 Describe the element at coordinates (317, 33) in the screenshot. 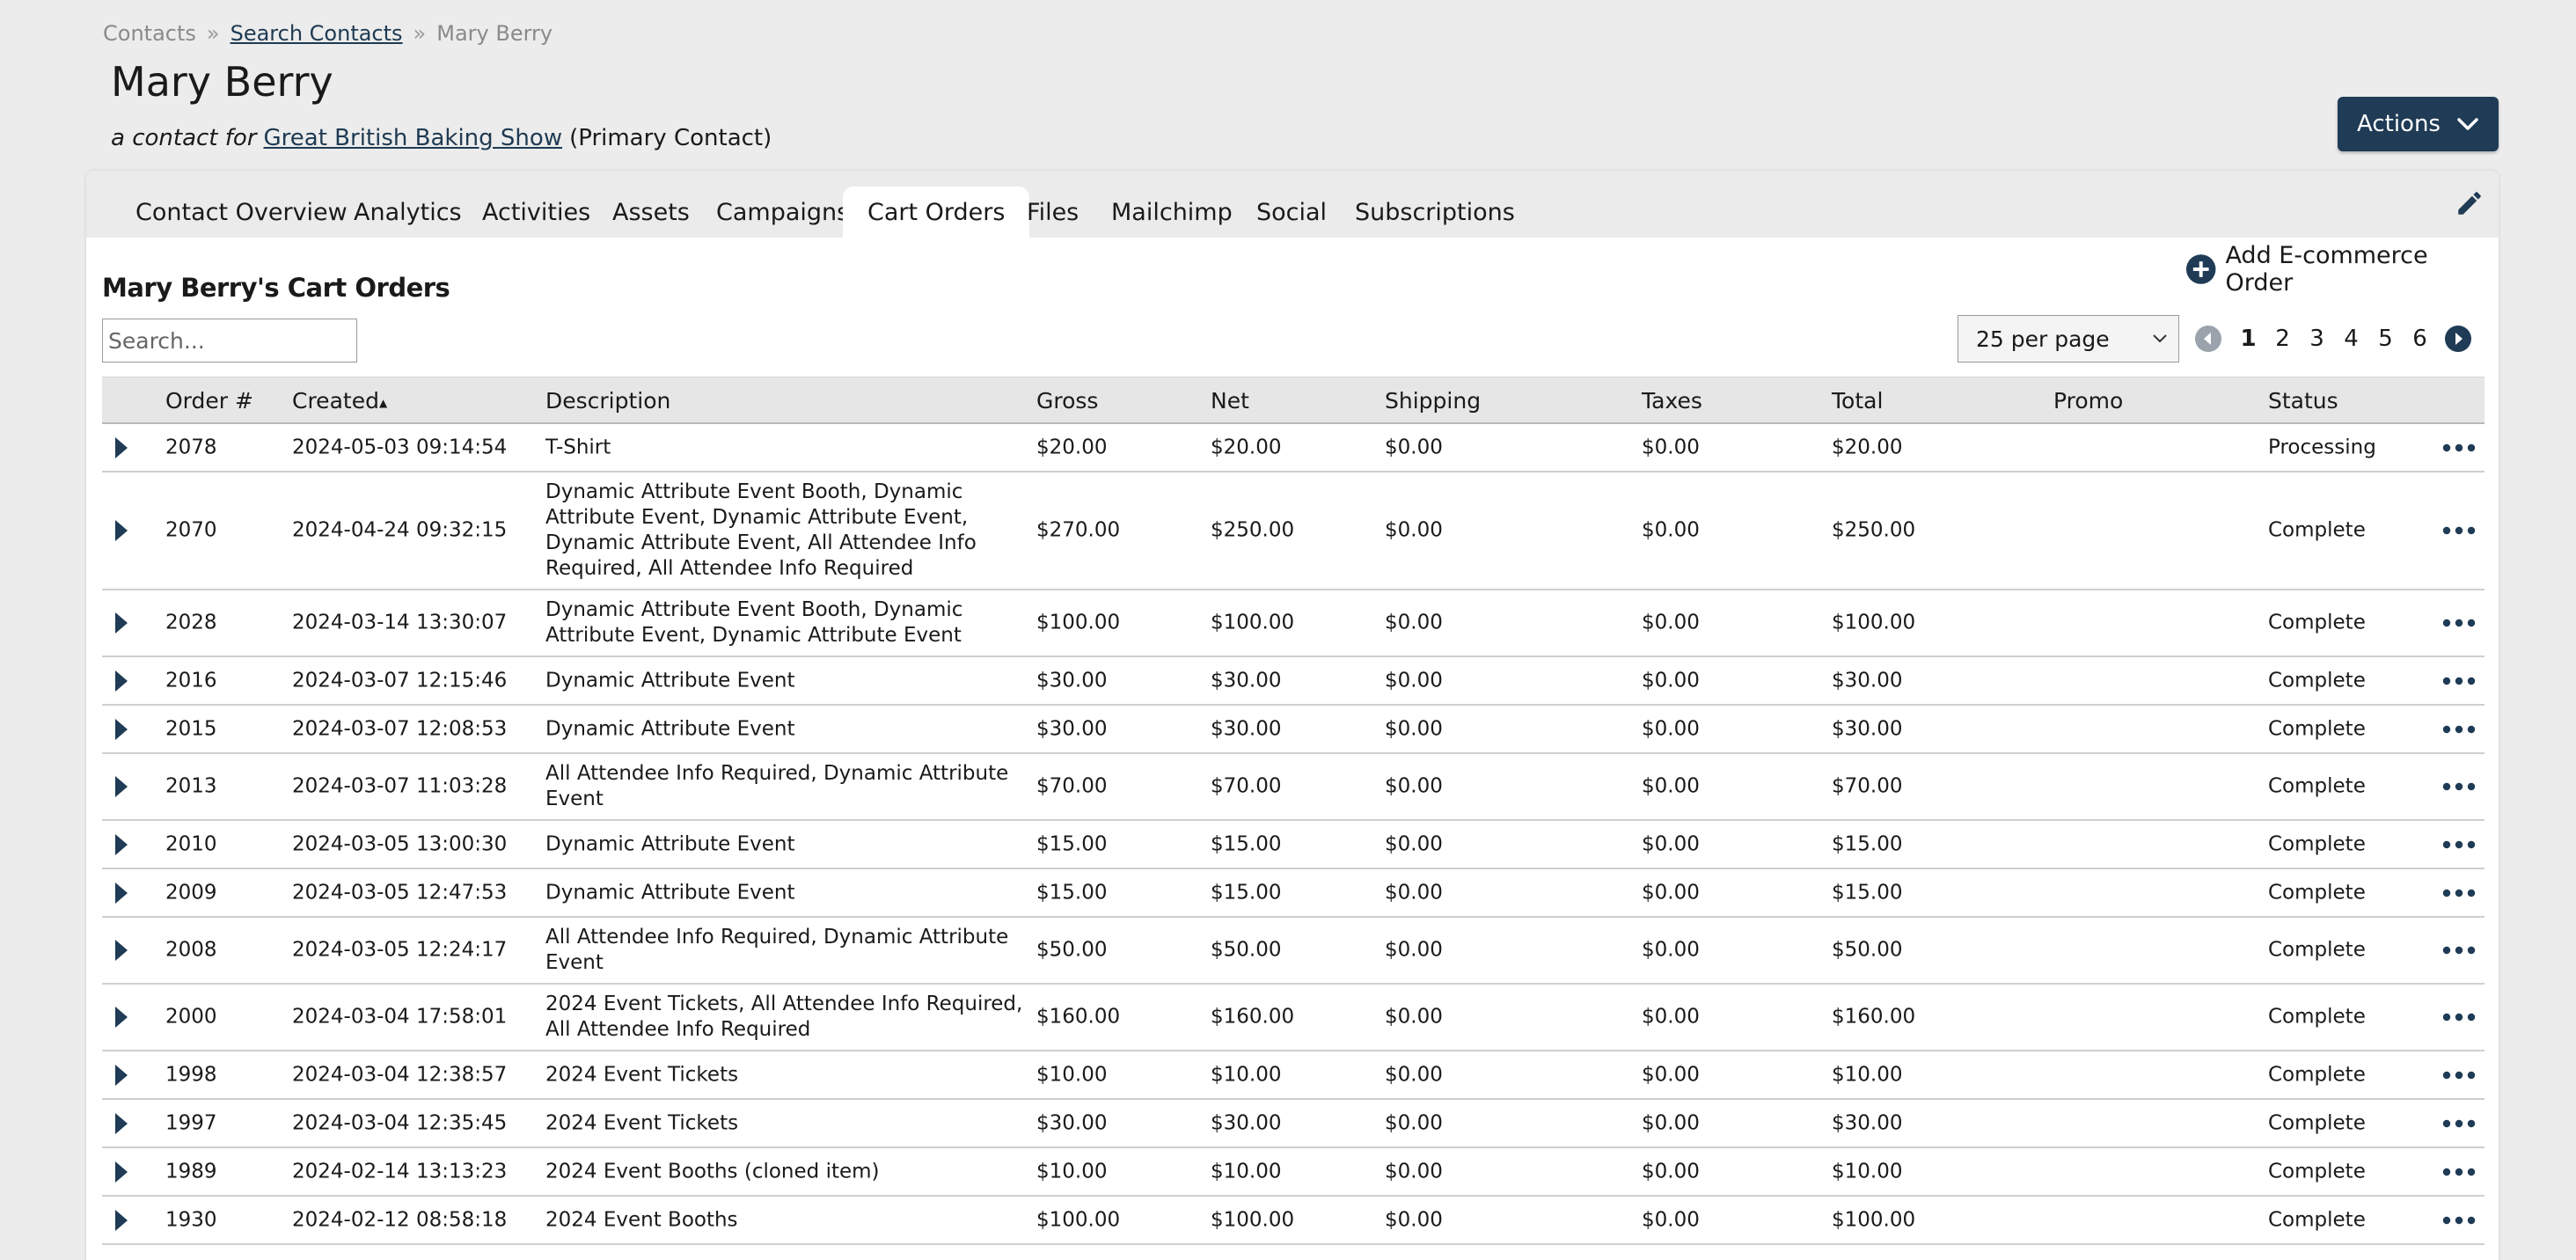

I see `breadcrumb-search-contacts-link: Search Contacts` at that location.